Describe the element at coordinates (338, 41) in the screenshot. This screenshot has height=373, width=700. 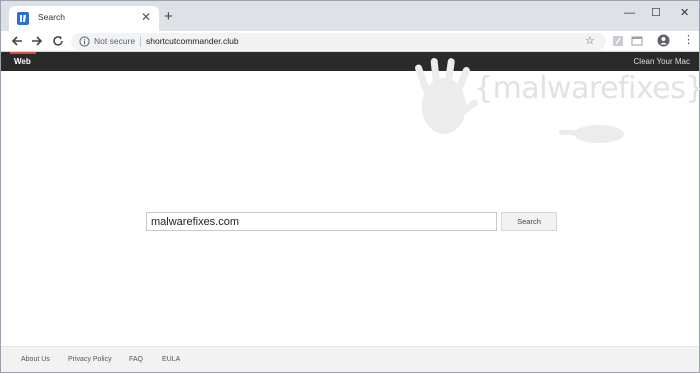
I see `address-bar: Not secure shortcutcommander.club ☆` at that location.